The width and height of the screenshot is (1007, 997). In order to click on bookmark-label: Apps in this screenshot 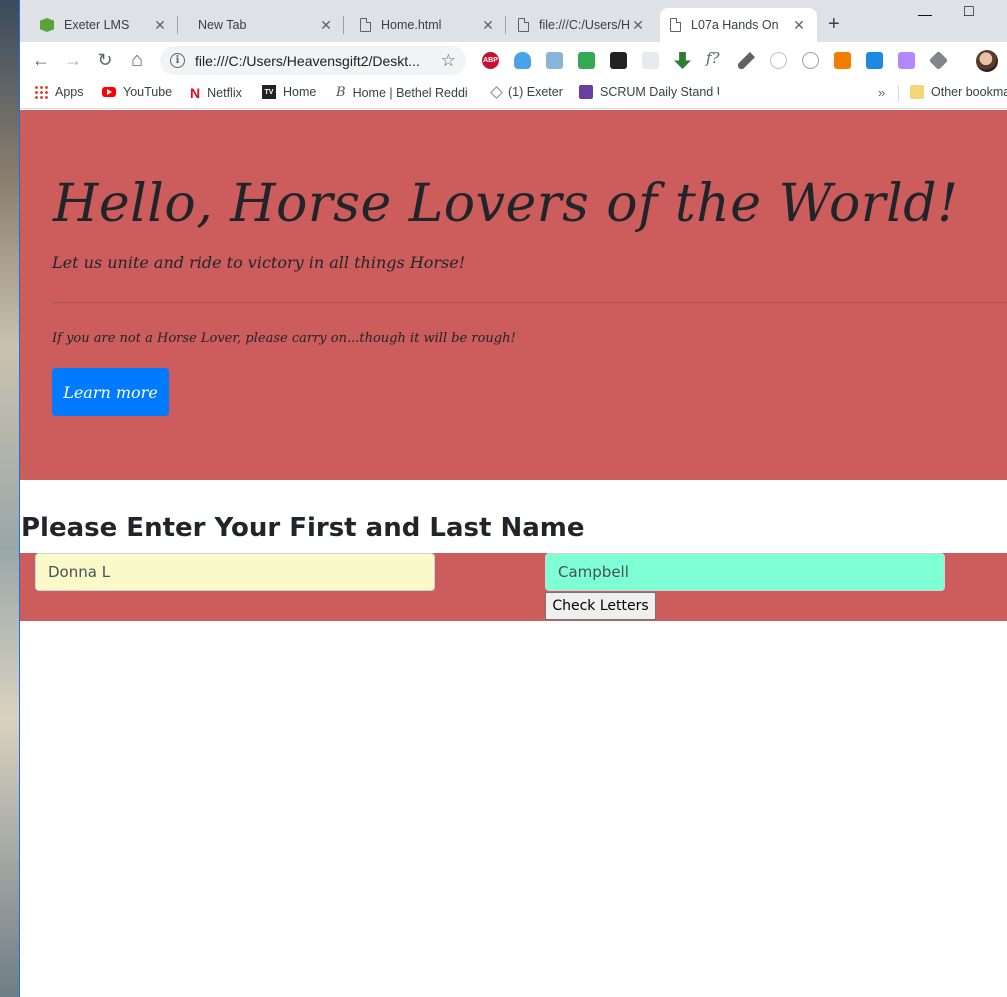, I will do `click(69, 92)`.